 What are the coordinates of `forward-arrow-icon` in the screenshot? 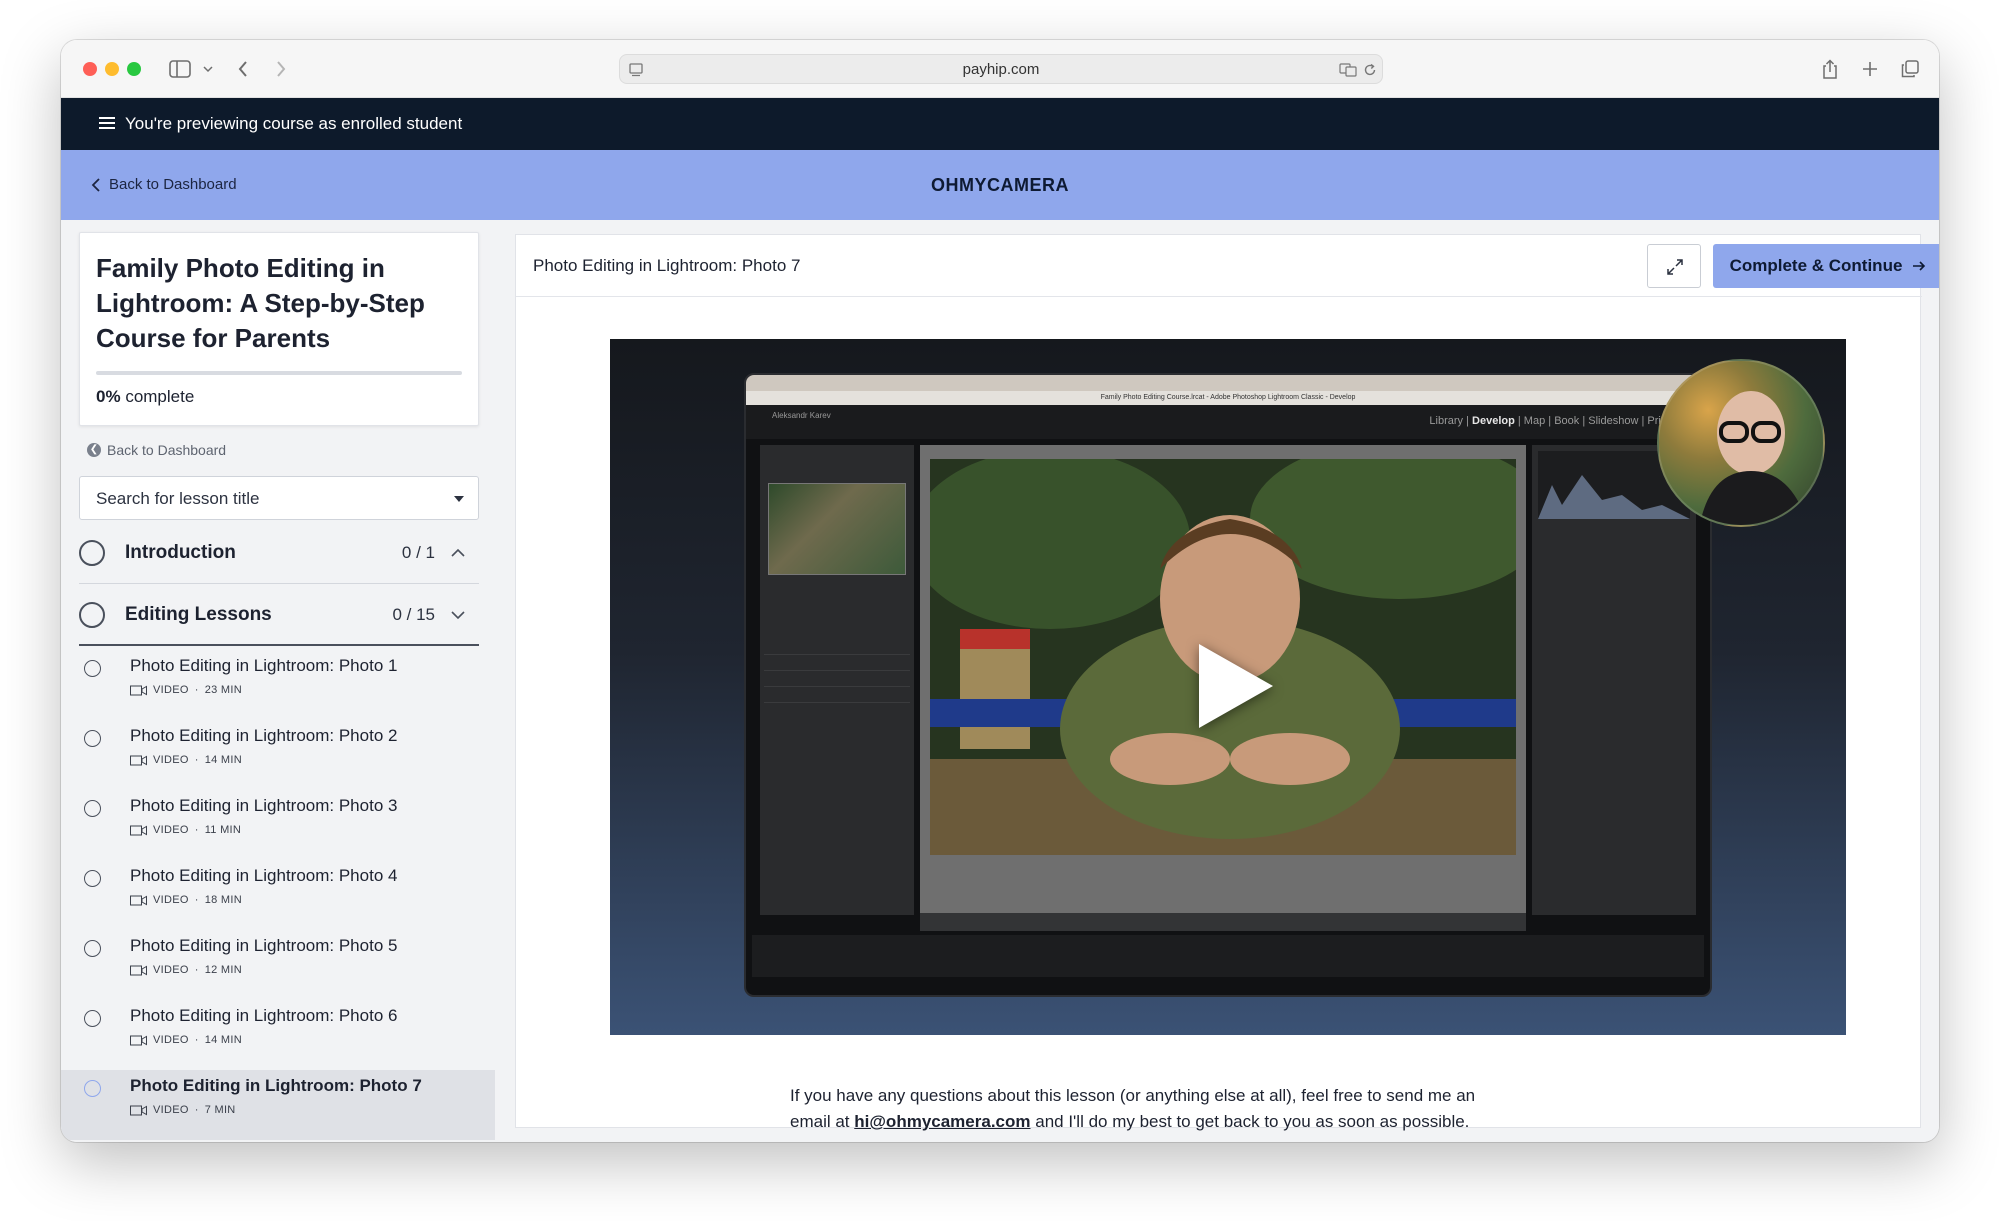 It's located at (281, 69).